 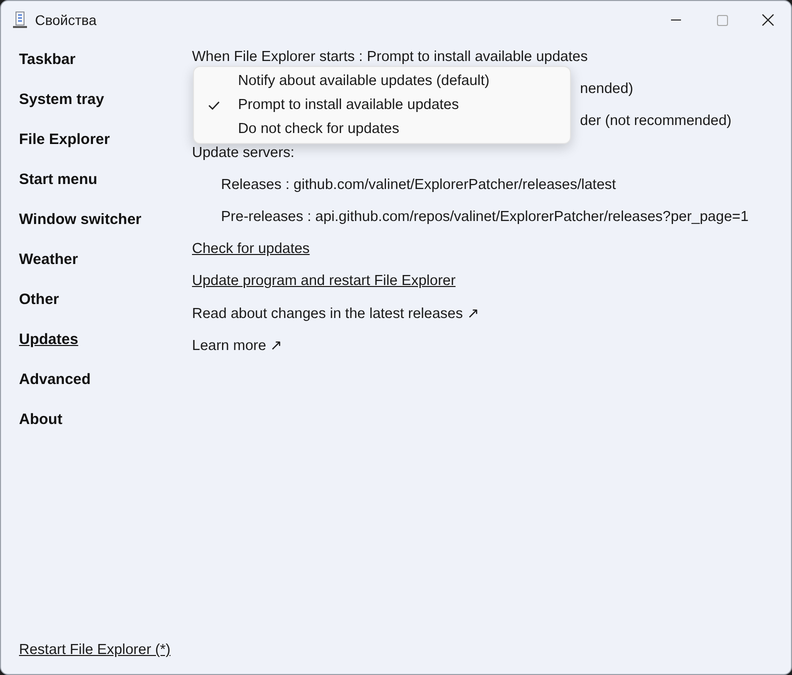 What do you see at coordinates (105, 650) in the screenshot?
I see `restart-link: Restart File Explorer (*)` at bounding box center [105, 650].